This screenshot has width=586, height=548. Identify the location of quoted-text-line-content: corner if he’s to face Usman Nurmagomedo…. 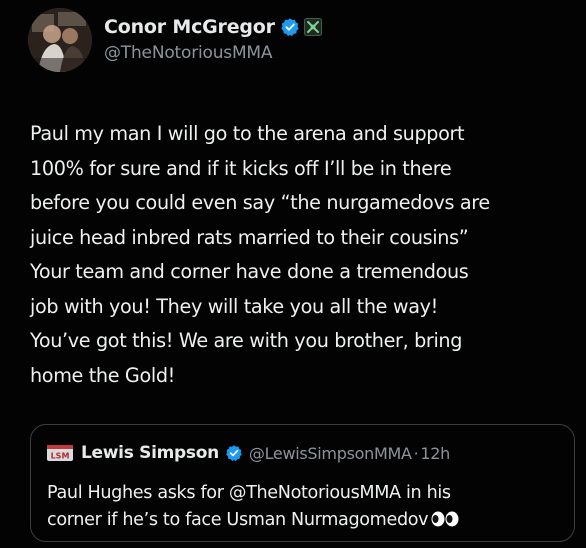
(238, 520).